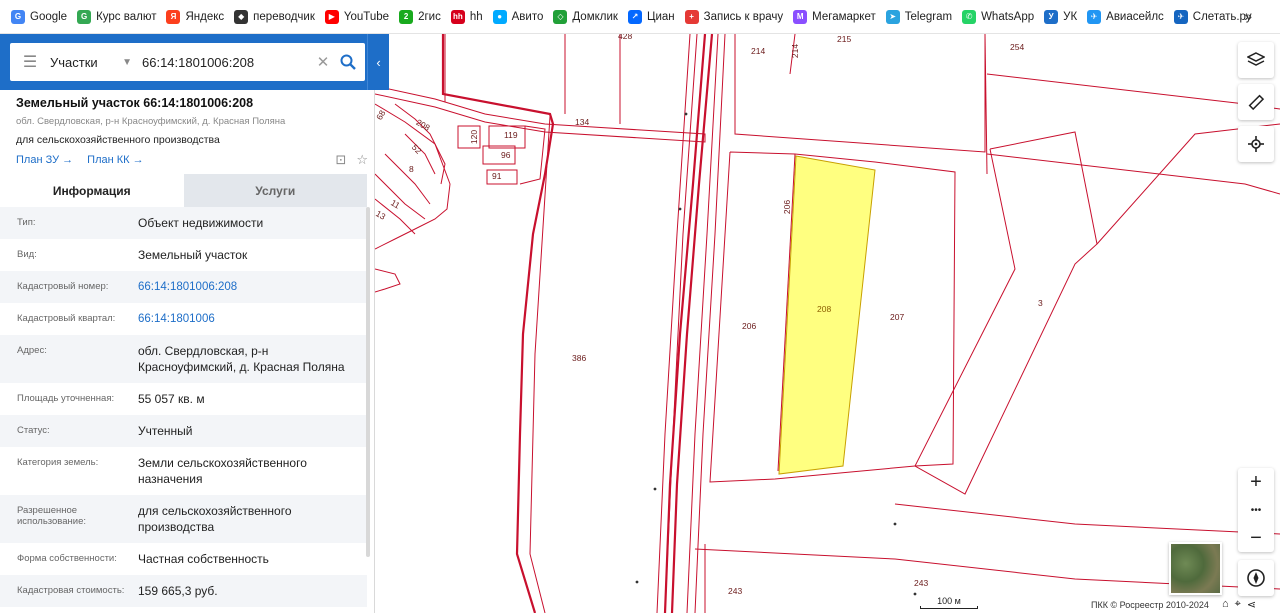 The image size is (1280, 613). Describe the element at coordinates (1051, 16) in the screenshot. I see `uk-icon: У` at that location.